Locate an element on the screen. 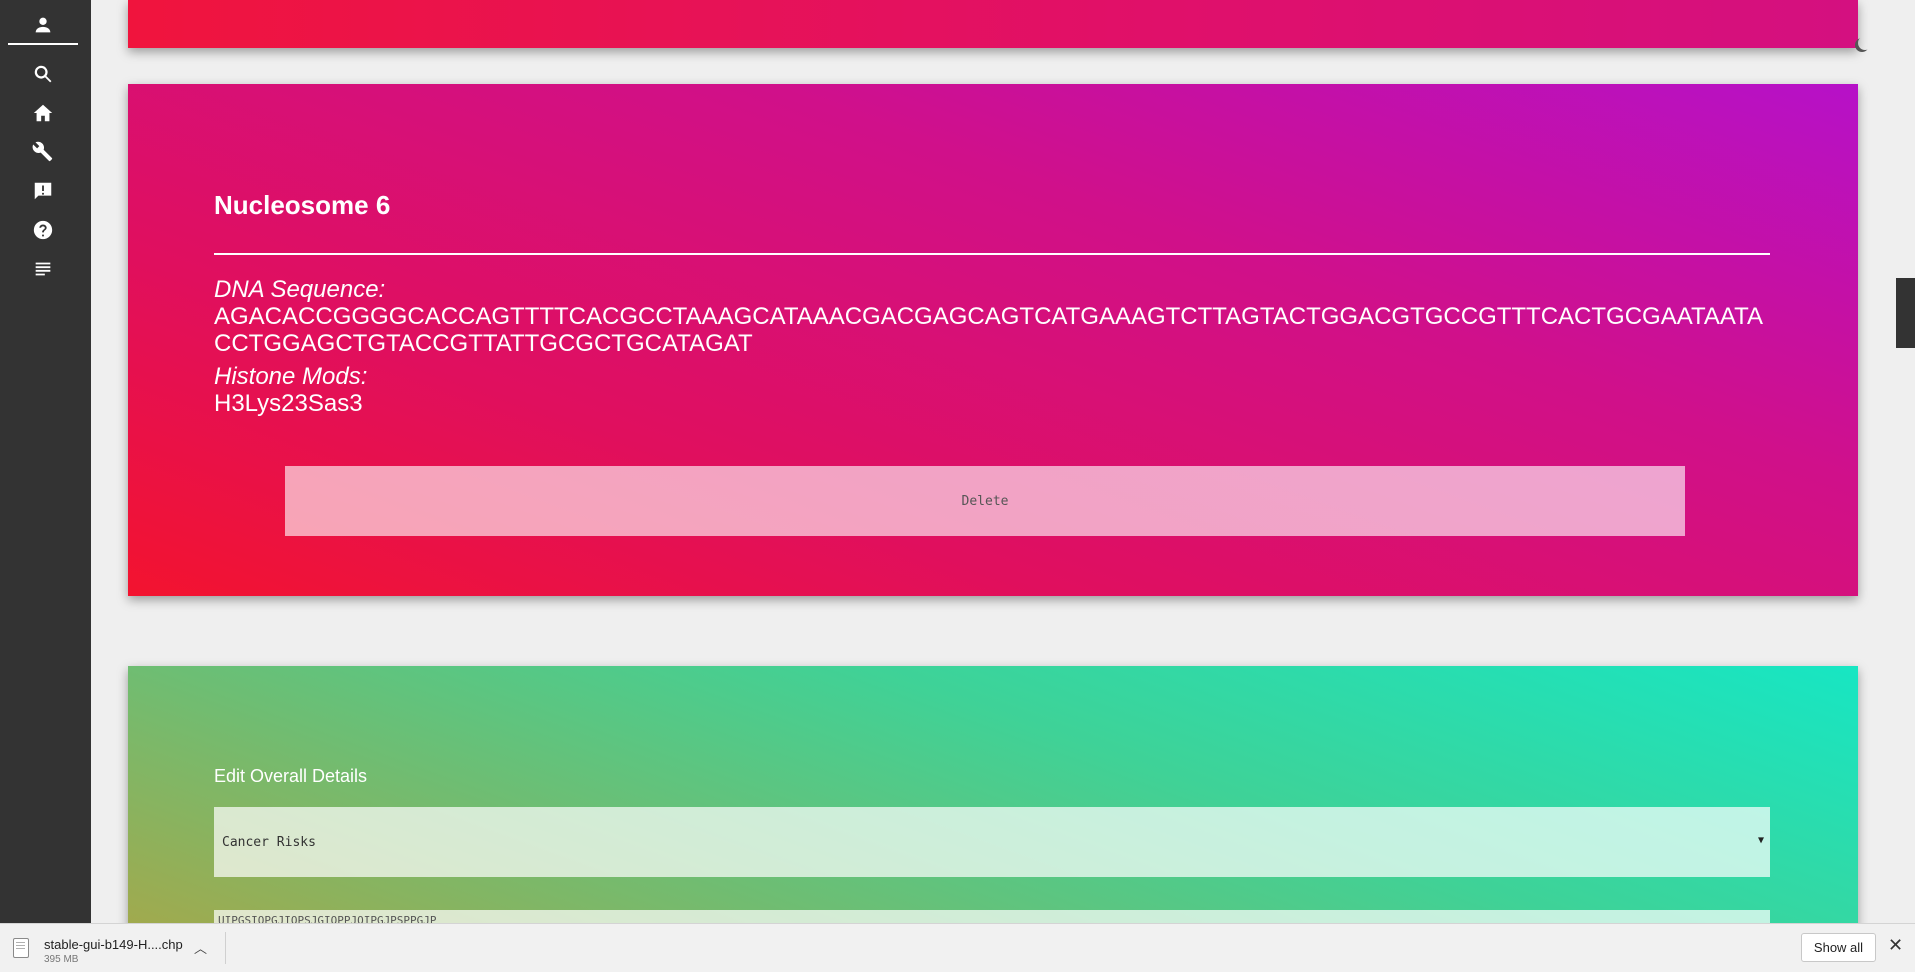  select-value: Cancer Risks is located at coordinates (269, 842).